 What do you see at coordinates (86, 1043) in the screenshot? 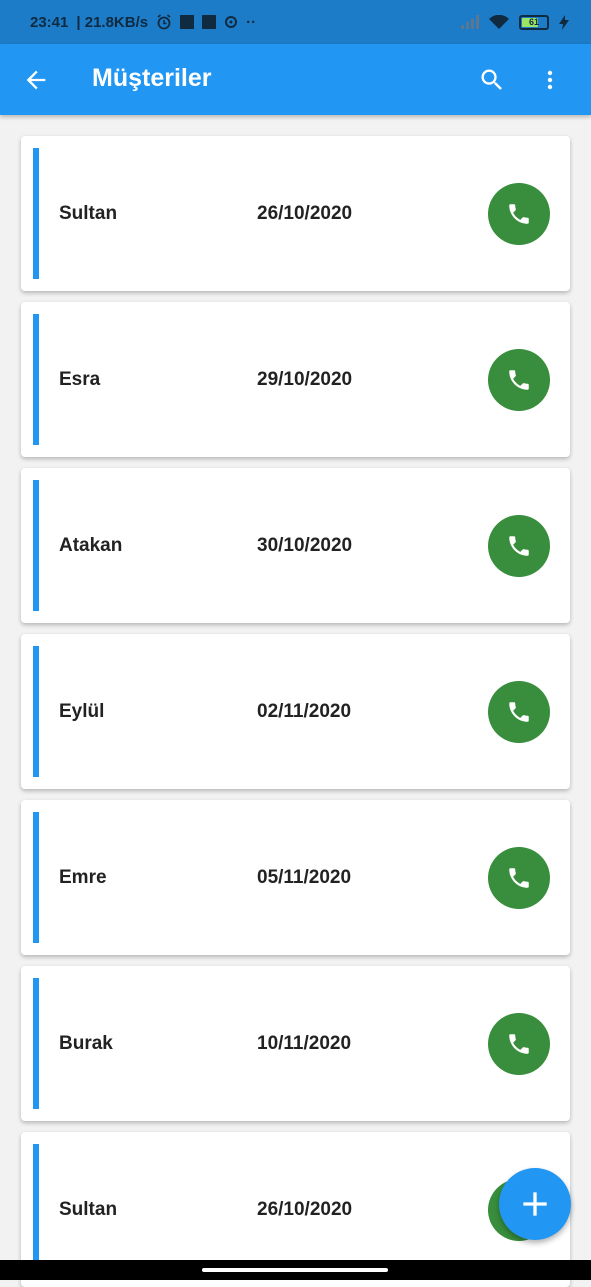
I see `customer-name: Burak` at bounding box center [86, 1043].